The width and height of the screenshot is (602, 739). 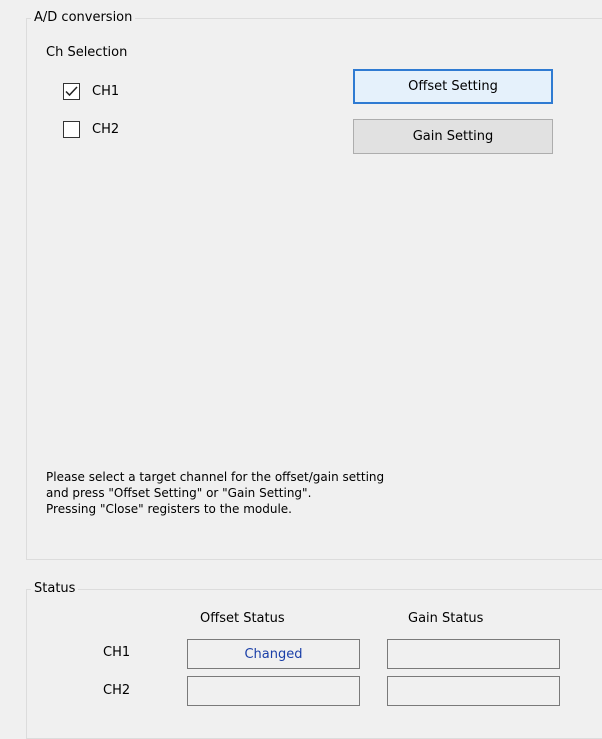 I want to click on ch2-gain-status, so click(x=473, y=691).